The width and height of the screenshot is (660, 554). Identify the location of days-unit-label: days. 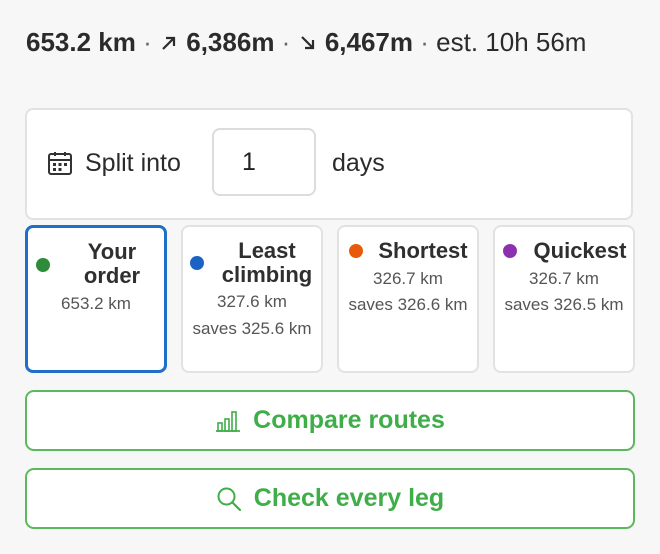
(358, 163).